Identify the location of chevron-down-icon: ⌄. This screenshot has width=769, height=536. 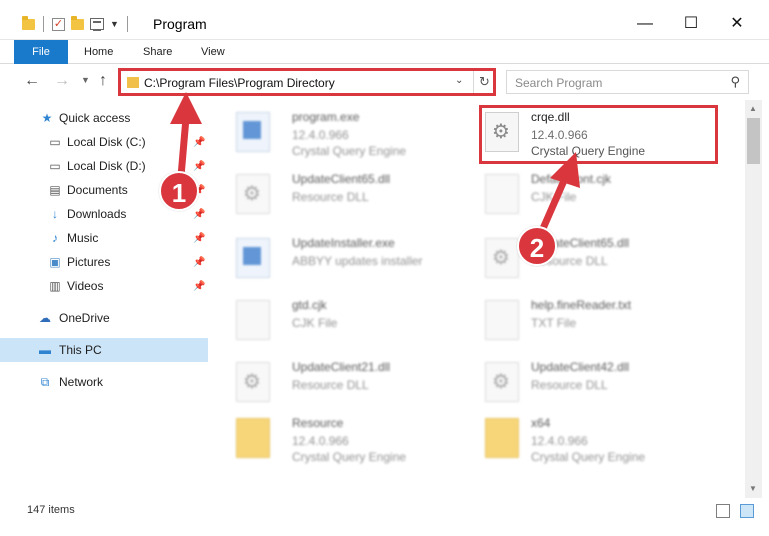
(459, 80).